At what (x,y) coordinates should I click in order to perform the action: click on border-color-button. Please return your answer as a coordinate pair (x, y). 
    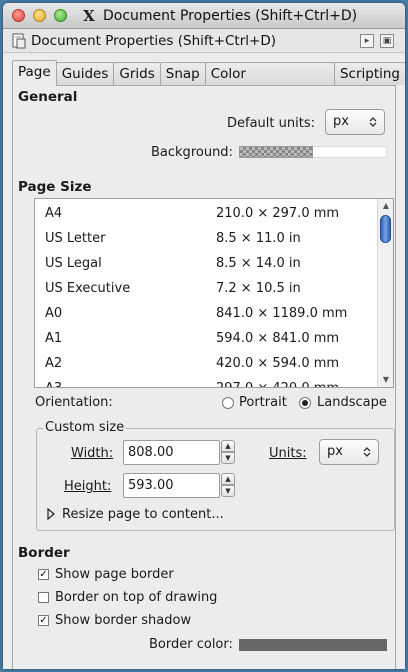
    Looking at the image, I should click on (313, 645).